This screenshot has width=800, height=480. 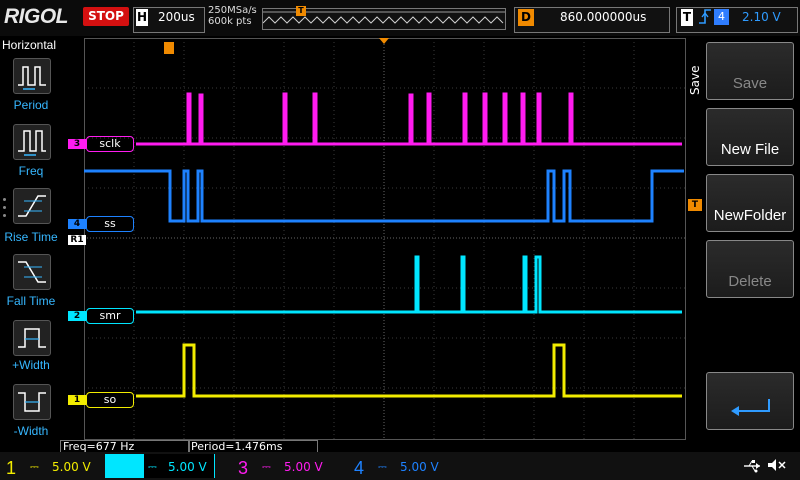 I want to click on new-file-button: New File, so click(x=750, y=137).